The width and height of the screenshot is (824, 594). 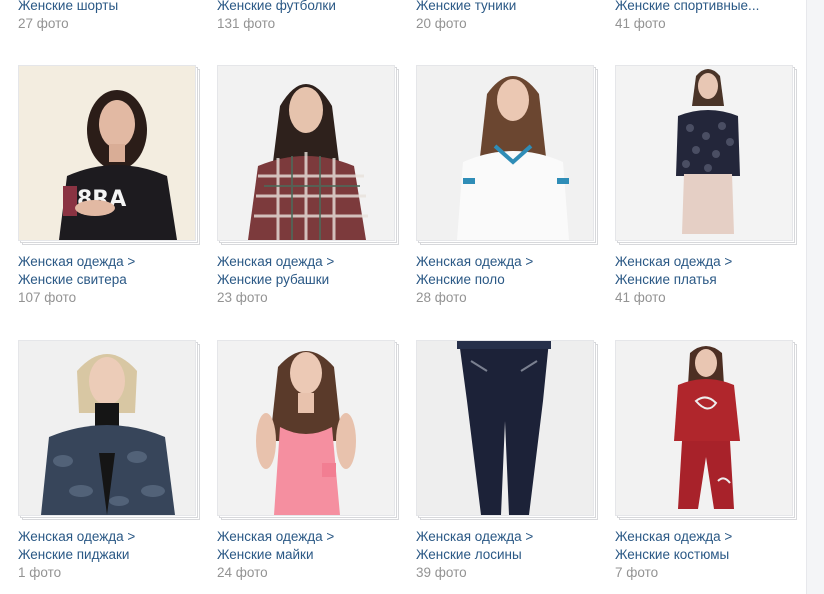 I want to click on album-link: Женская одежда > Женские поло, so click(x=508, y=271).